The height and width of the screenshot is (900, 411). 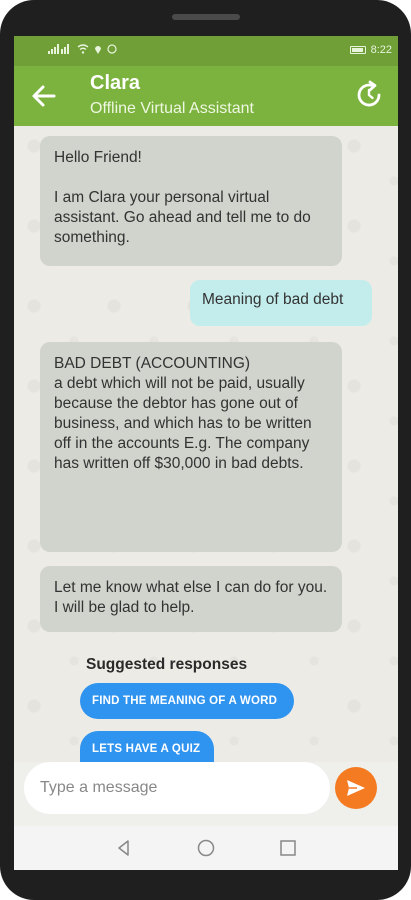 I want to click on location-icon, so click(x=98, y=50).